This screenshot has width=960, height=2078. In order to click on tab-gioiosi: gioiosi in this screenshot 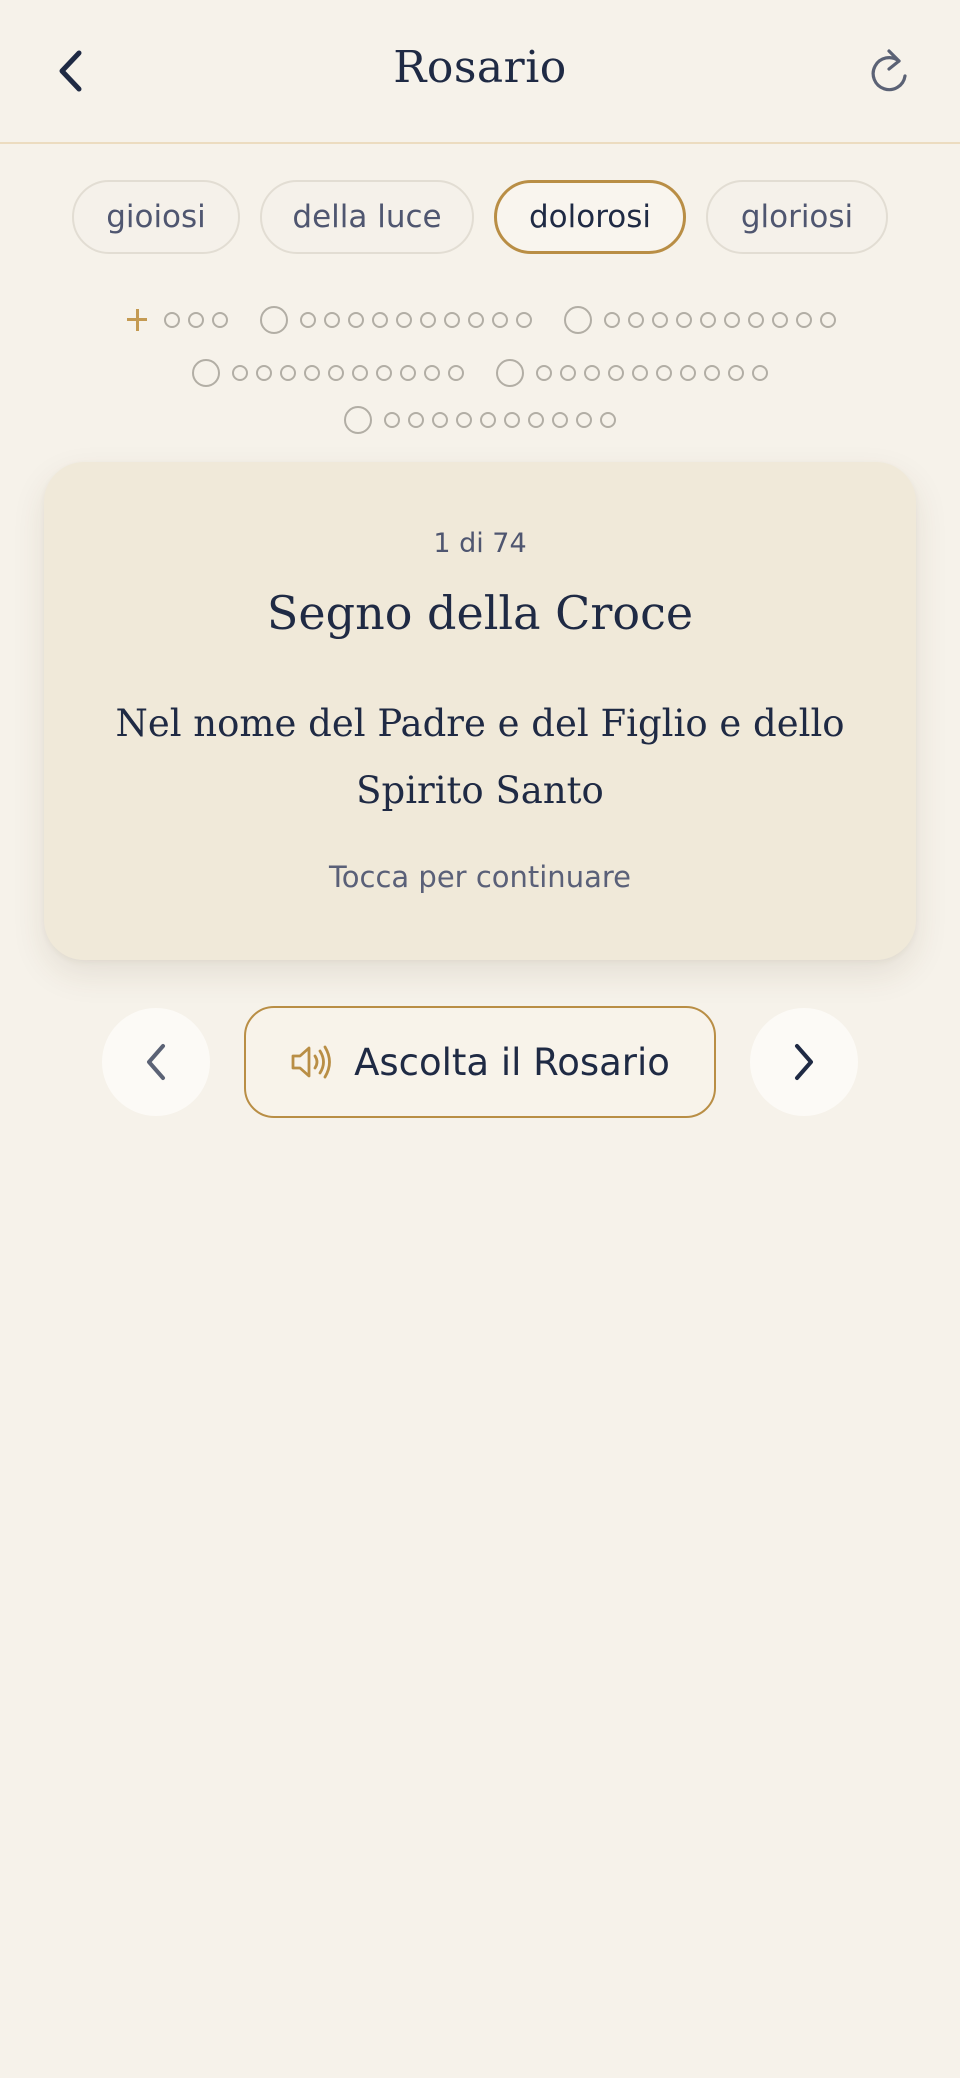, I will do `click(156, 217)`.